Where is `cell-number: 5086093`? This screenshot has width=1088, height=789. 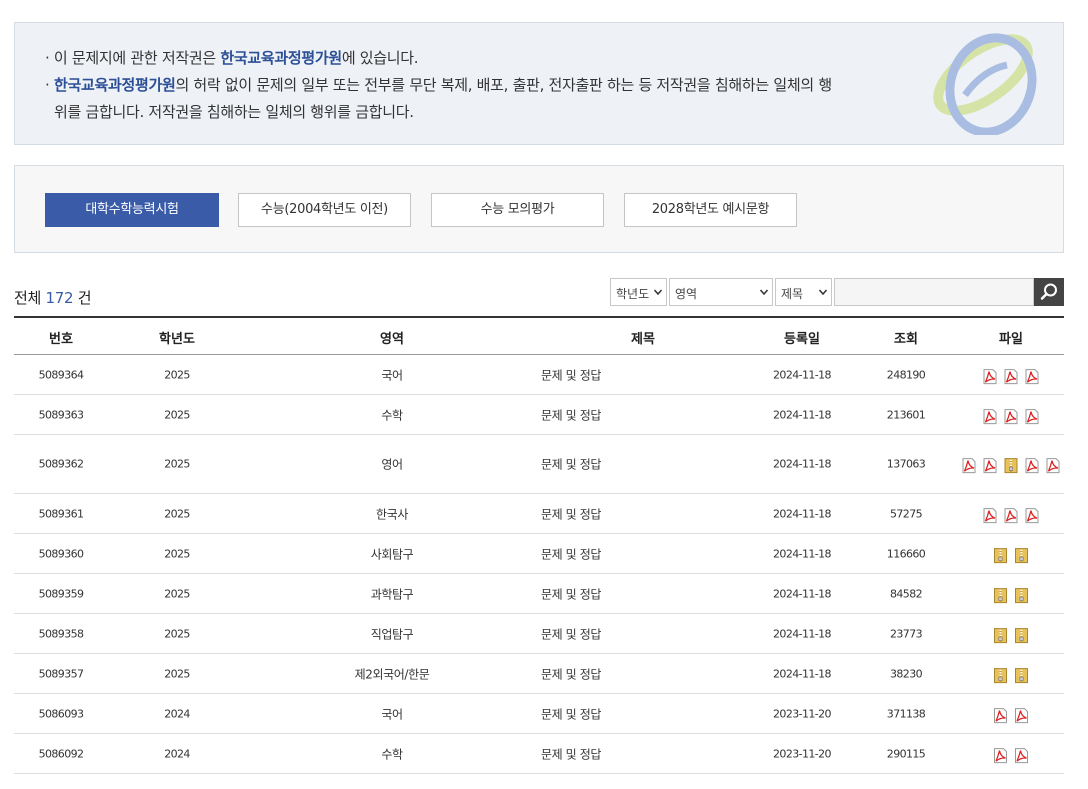
cell-number: 5086093 is located at coordinates (61, 713).